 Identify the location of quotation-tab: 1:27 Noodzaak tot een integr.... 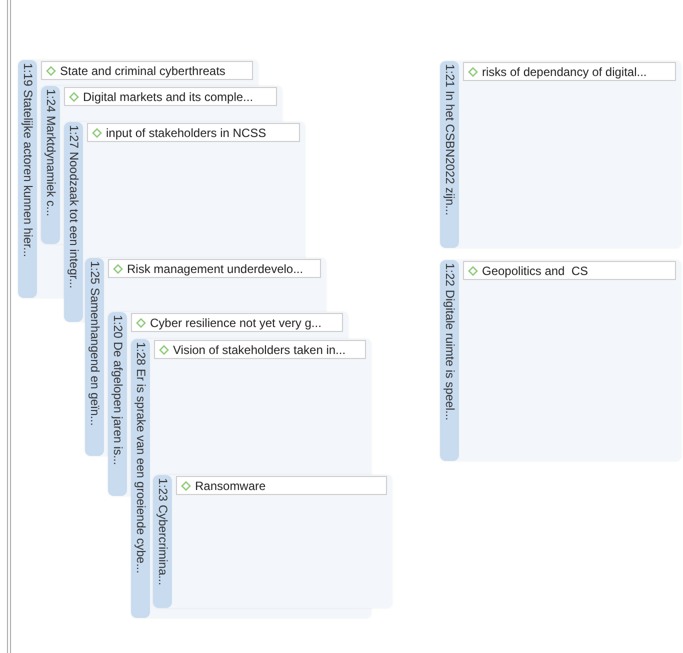
(73, 222).